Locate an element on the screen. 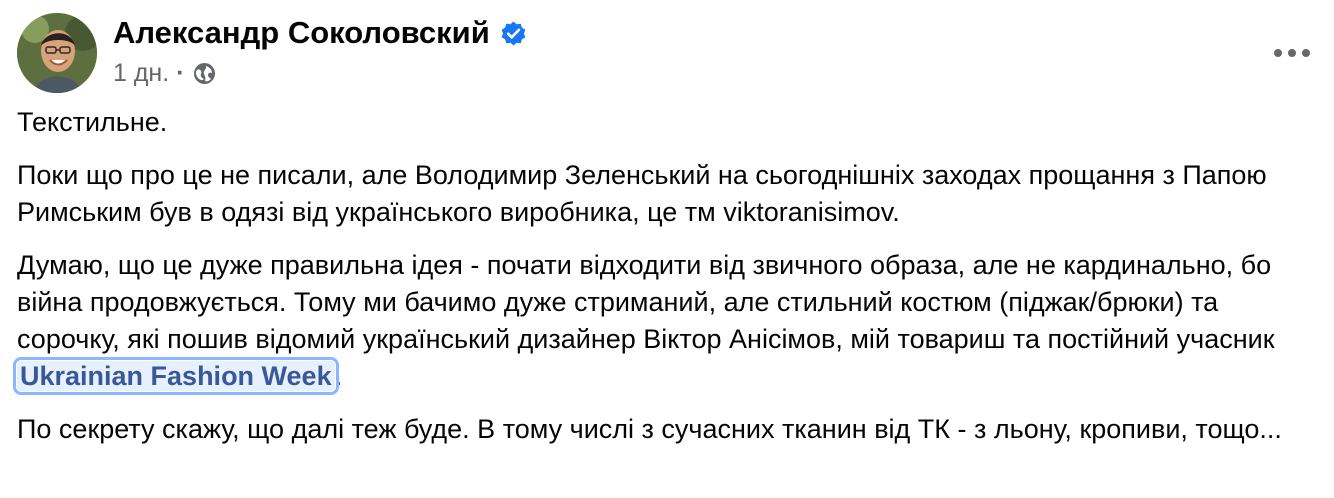 Image resolution: width=1334 pixels, height=498 pixels. profile-photo is located at coordinates (57, 53).